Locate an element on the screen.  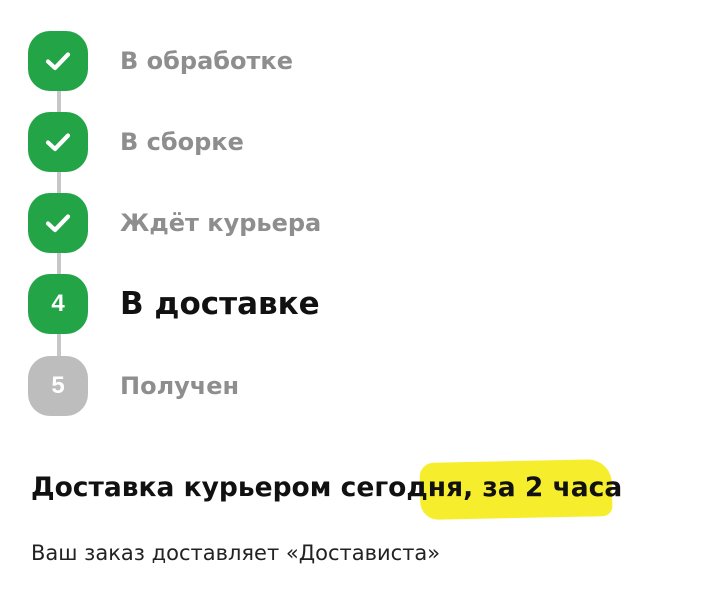
step-number-badge: 4 is located at coordinates (58, 304).